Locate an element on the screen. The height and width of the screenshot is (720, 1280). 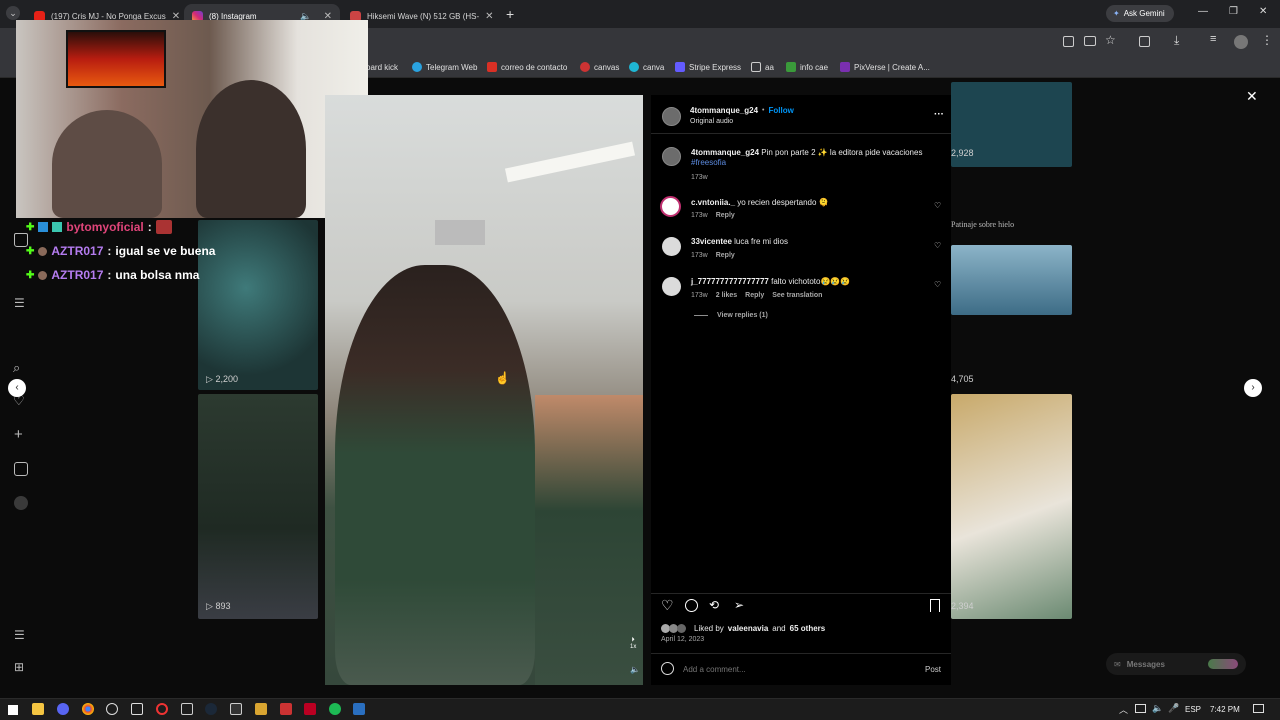
author-username: 4tommanque_g24 is located at coordinates (724, 110).